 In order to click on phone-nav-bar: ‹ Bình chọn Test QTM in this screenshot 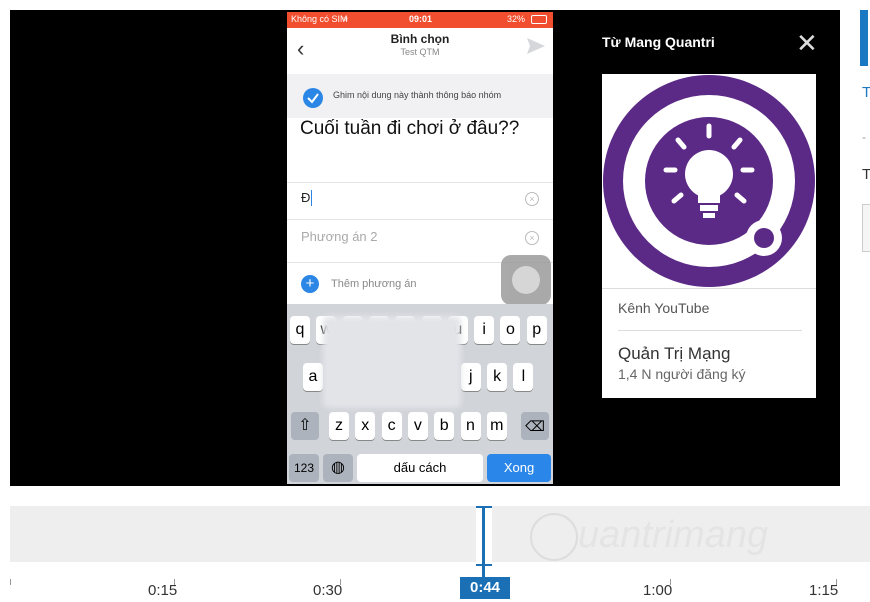, I will do `click(420, 51)`.